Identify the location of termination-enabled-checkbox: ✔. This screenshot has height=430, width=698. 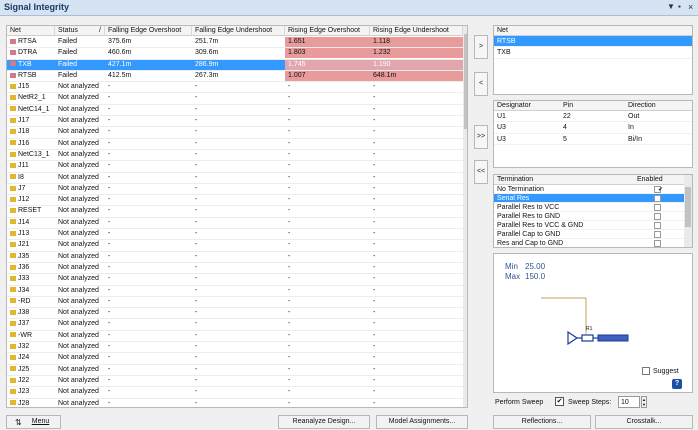
(658, 189).